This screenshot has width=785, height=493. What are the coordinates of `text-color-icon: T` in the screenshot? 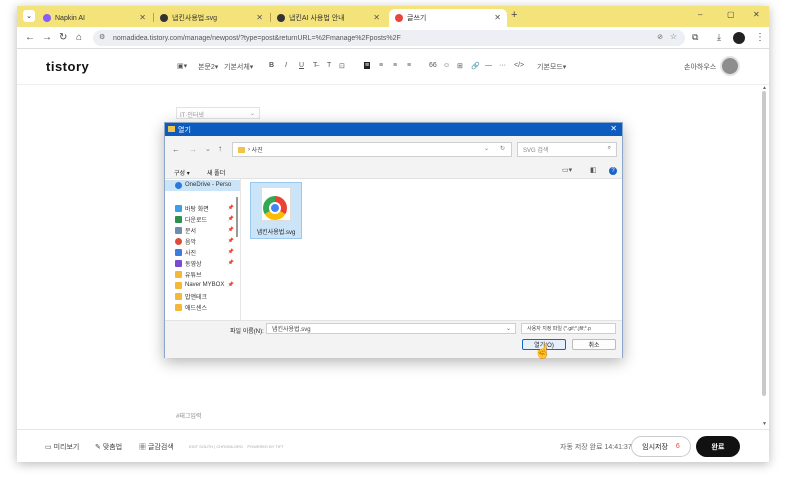 It's located at (329, 65).